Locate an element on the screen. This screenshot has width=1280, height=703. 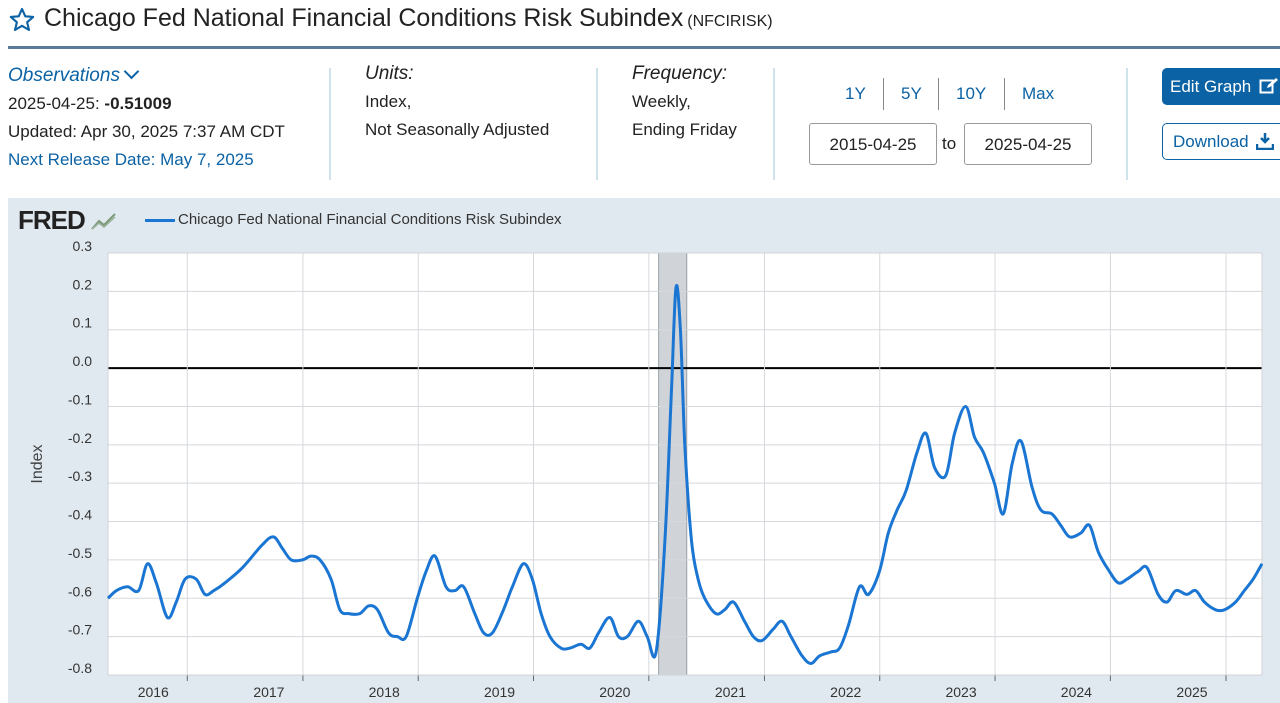
x-tick-label: 2025 is located at coordinates (1191, 692).